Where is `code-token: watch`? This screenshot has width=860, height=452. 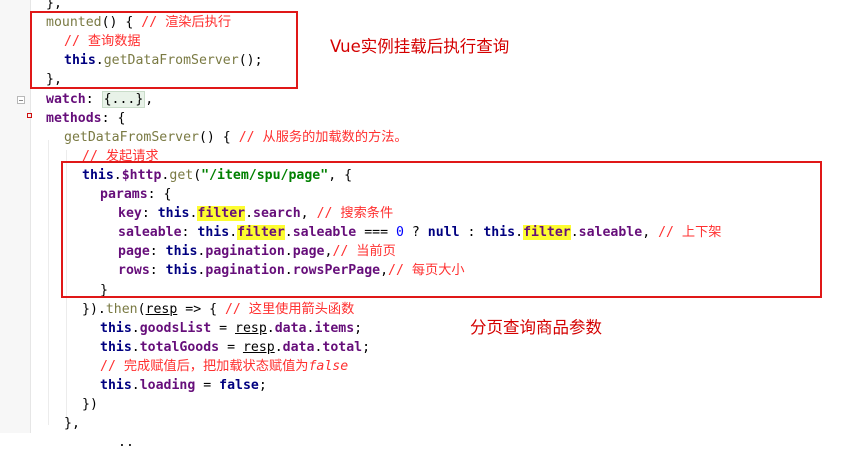
code-token: watch is located at coordinates (66, 99).